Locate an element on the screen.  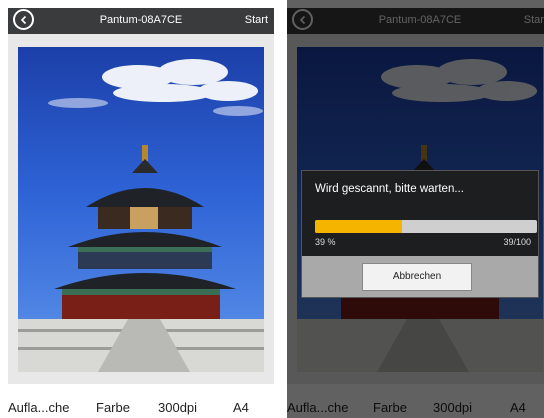
progress-count: 39/100 is located at coordinates (517, 242).